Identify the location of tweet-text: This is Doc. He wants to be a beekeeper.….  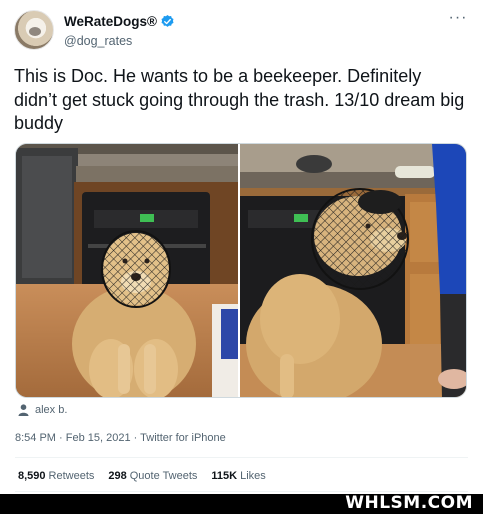
(239, 99).